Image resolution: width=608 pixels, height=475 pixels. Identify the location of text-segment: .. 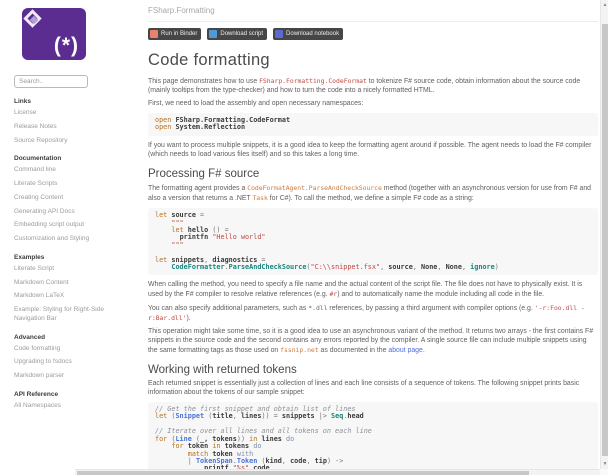
(423, 350).